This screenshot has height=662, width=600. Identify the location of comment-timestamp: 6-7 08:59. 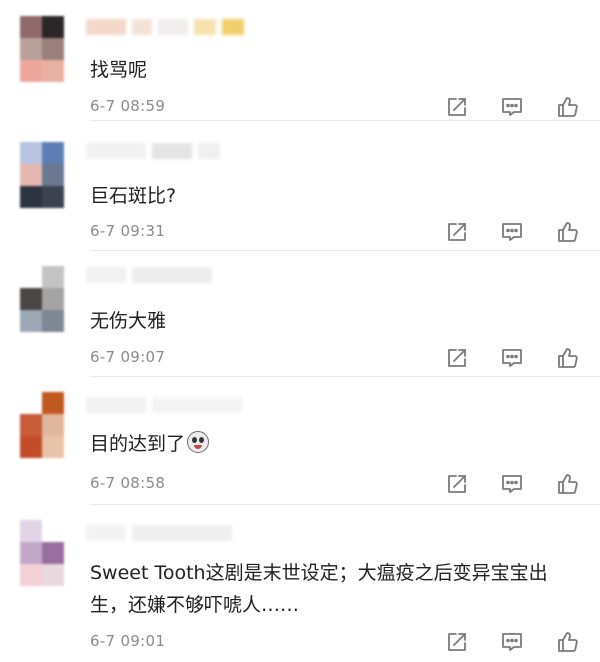
(128, 106).